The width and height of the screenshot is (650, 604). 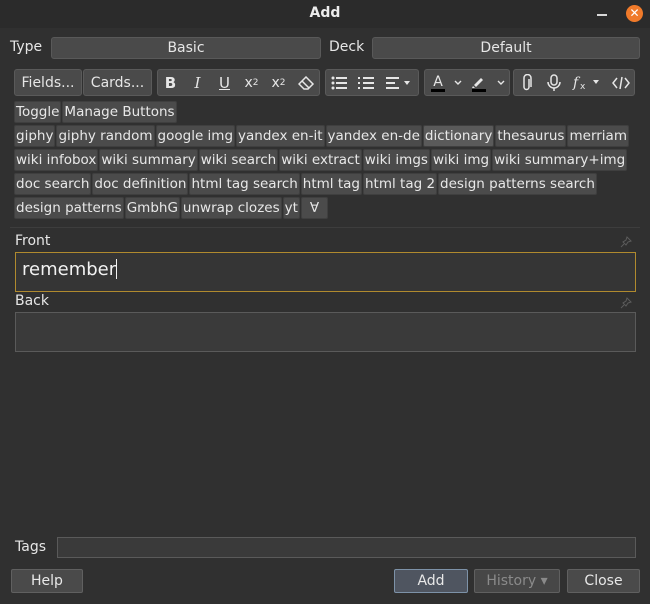 What do you see at coordinates (346, 547) in the screenshot?
I see `tags-input` at bounding box center [346, 547].